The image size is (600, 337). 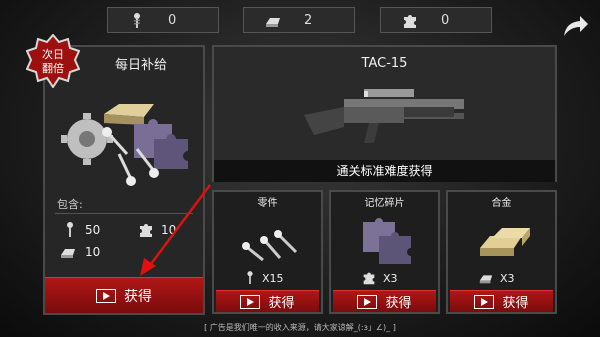 What do you see at coordinates (156, 230) in the screenshot?
I see `contains-item-fragments: 10` at bounding box center [156, 230].